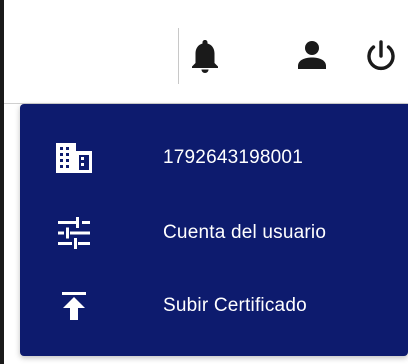 Image resolution: width=408 pixels, height=364 pixels. I want to click on logout-button, so click(381, 56).